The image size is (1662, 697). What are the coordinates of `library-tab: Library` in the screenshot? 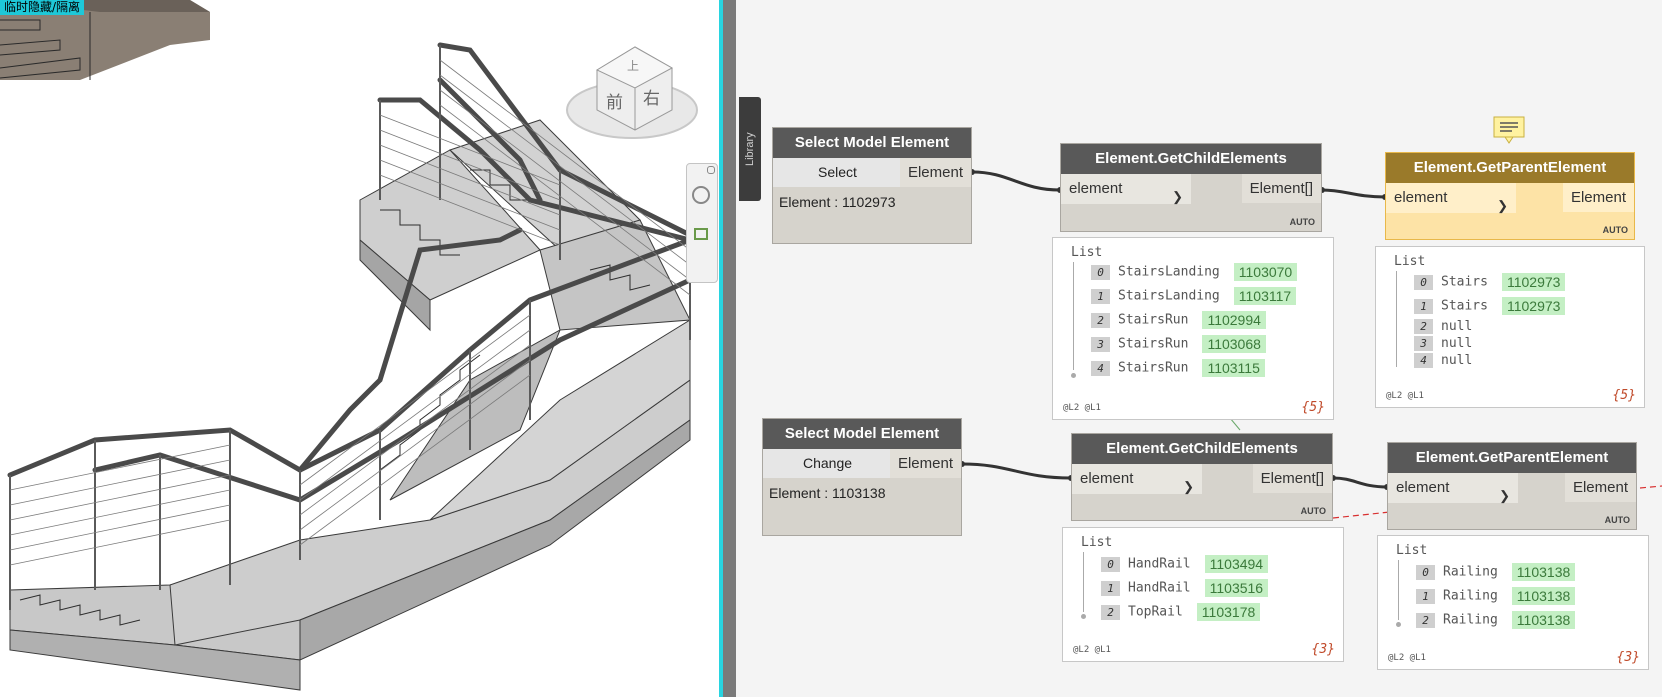 It's located at (750, 149).